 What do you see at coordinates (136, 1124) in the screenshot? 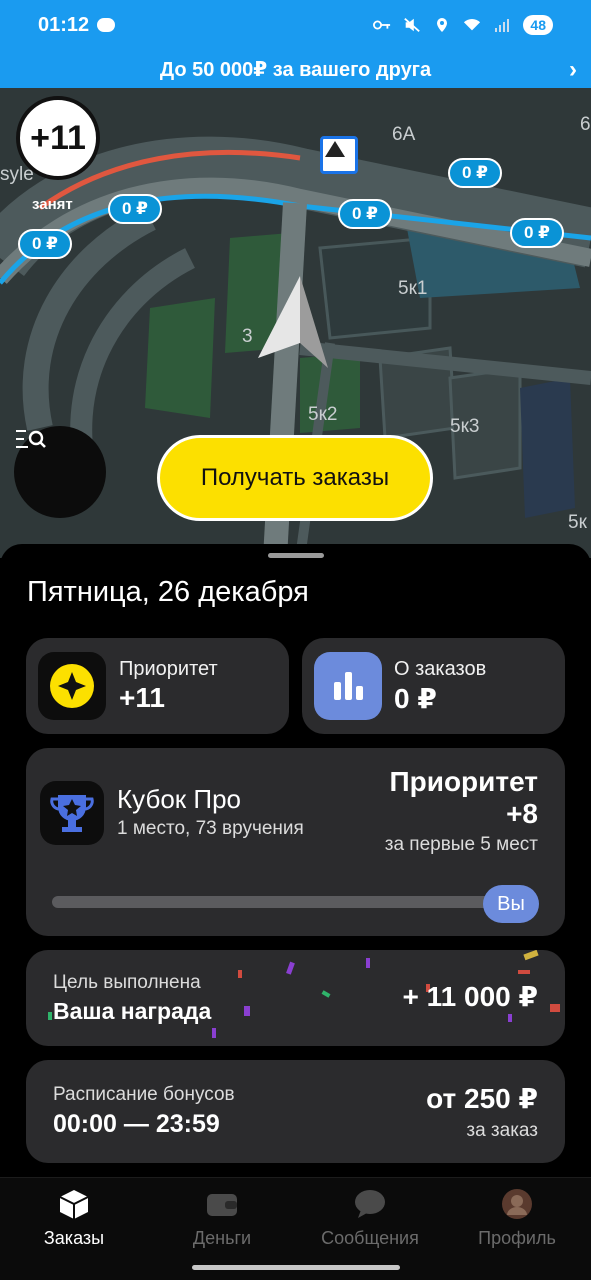
I see `schedule-time: 00:00 — 23:59` at bounding box center [136, 1124].